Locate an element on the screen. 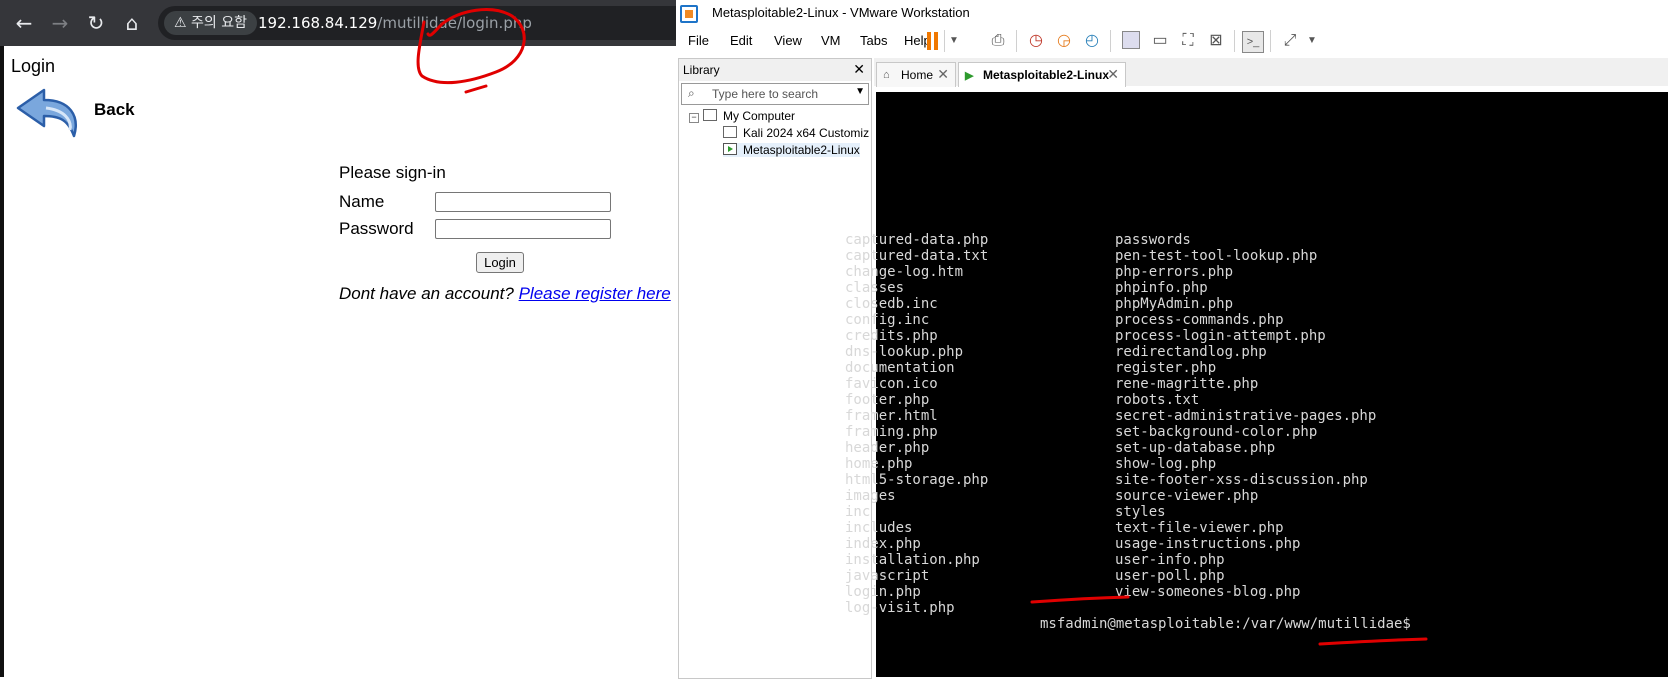 The width and height of the screenshot is (1668, 679). tree-item-my-computer: My Computer is located at coordinates (749, 116).